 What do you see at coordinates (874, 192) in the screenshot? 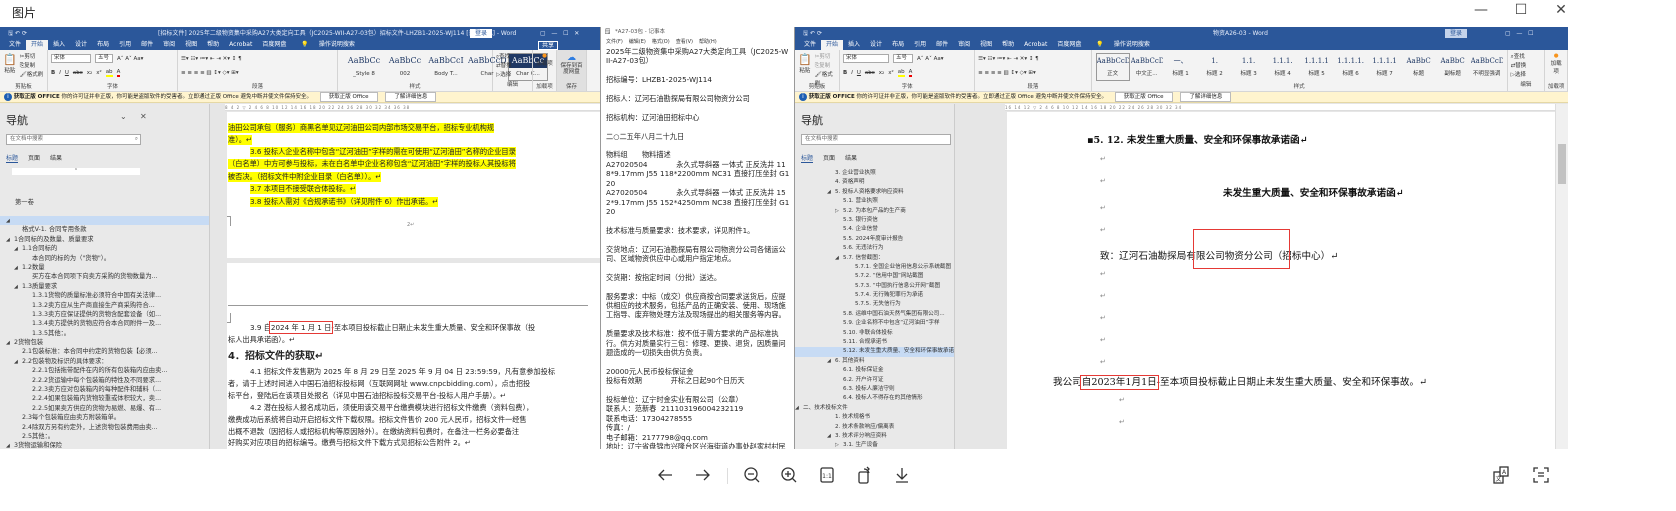
I see `nav-item: ◢ 5. 投标人资格要求响应资料` at bounding box center [874, 192].